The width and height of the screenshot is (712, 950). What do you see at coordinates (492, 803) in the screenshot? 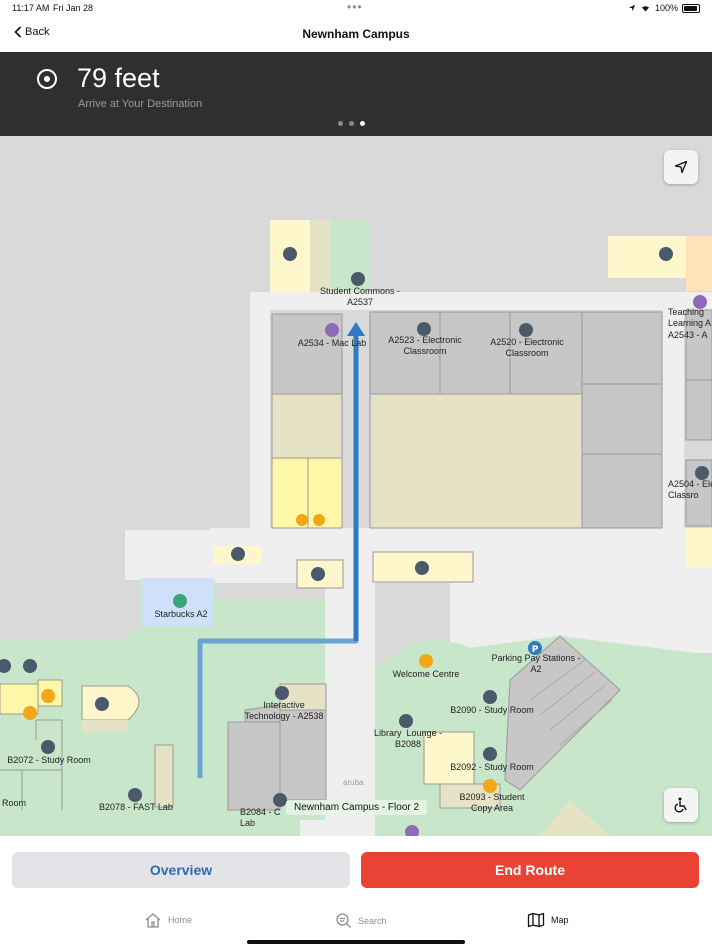
I see `map-label-b2093: B2093 - Student Copy Area` at bounding box center [492, 803].